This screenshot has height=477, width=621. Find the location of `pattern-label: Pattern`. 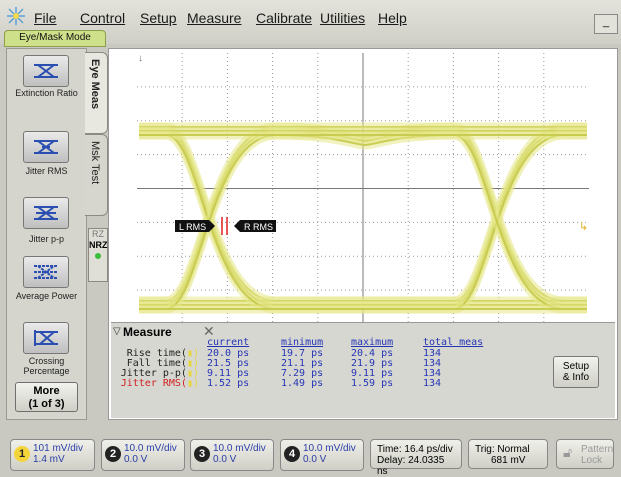

pattern-label: Pattern is located at coordinates (597, 449).